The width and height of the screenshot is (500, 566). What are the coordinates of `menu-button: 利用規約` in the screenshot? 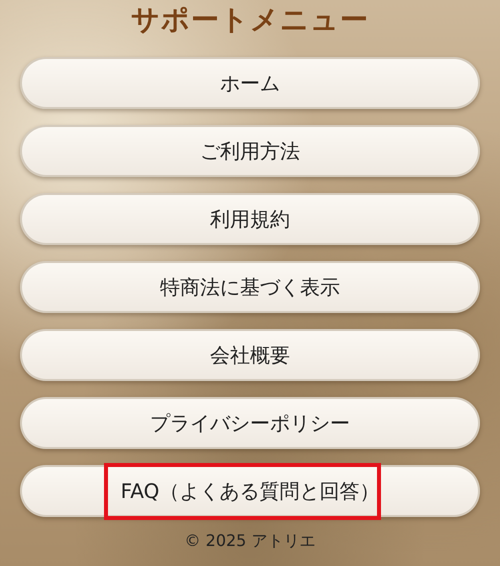 It's located at (250, 219).